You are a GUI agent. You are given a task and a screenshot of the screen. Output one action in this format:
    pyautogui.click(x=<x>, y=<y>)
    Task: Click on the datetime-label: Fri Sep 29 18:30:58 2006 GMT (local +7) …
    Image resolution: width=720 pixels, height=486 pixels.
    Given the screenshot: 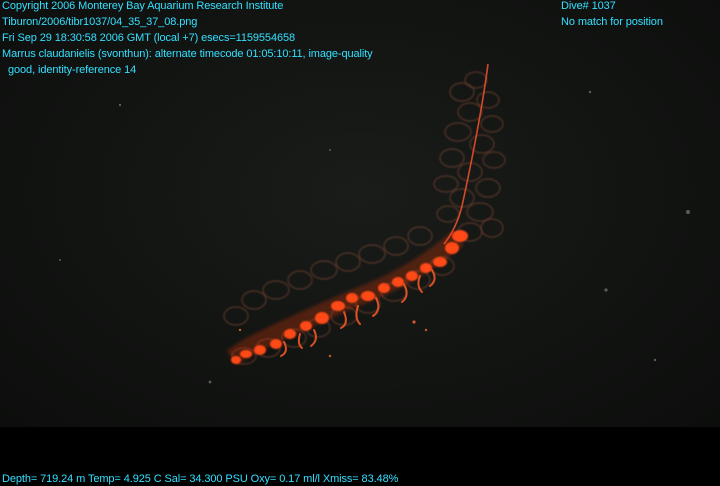 What is the action you would take?
    pyautogui.click(x=149, y=38)
    